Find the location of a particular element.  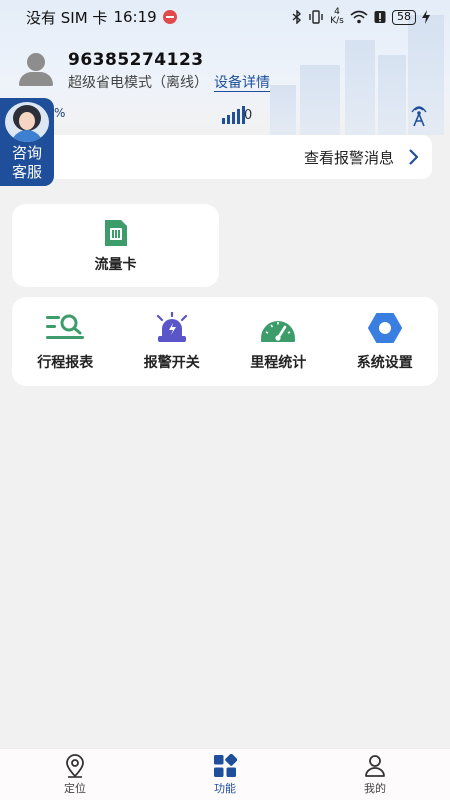

bluetooth-icon is located at coordinates (297, 17).